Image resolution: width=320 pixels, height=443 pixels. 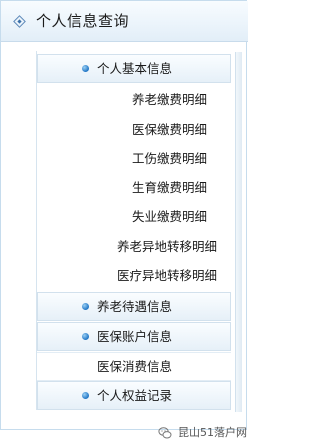 I want to click on menu-item-pension-transfer: 养老异地转移明细, so click(x=134, y=247).